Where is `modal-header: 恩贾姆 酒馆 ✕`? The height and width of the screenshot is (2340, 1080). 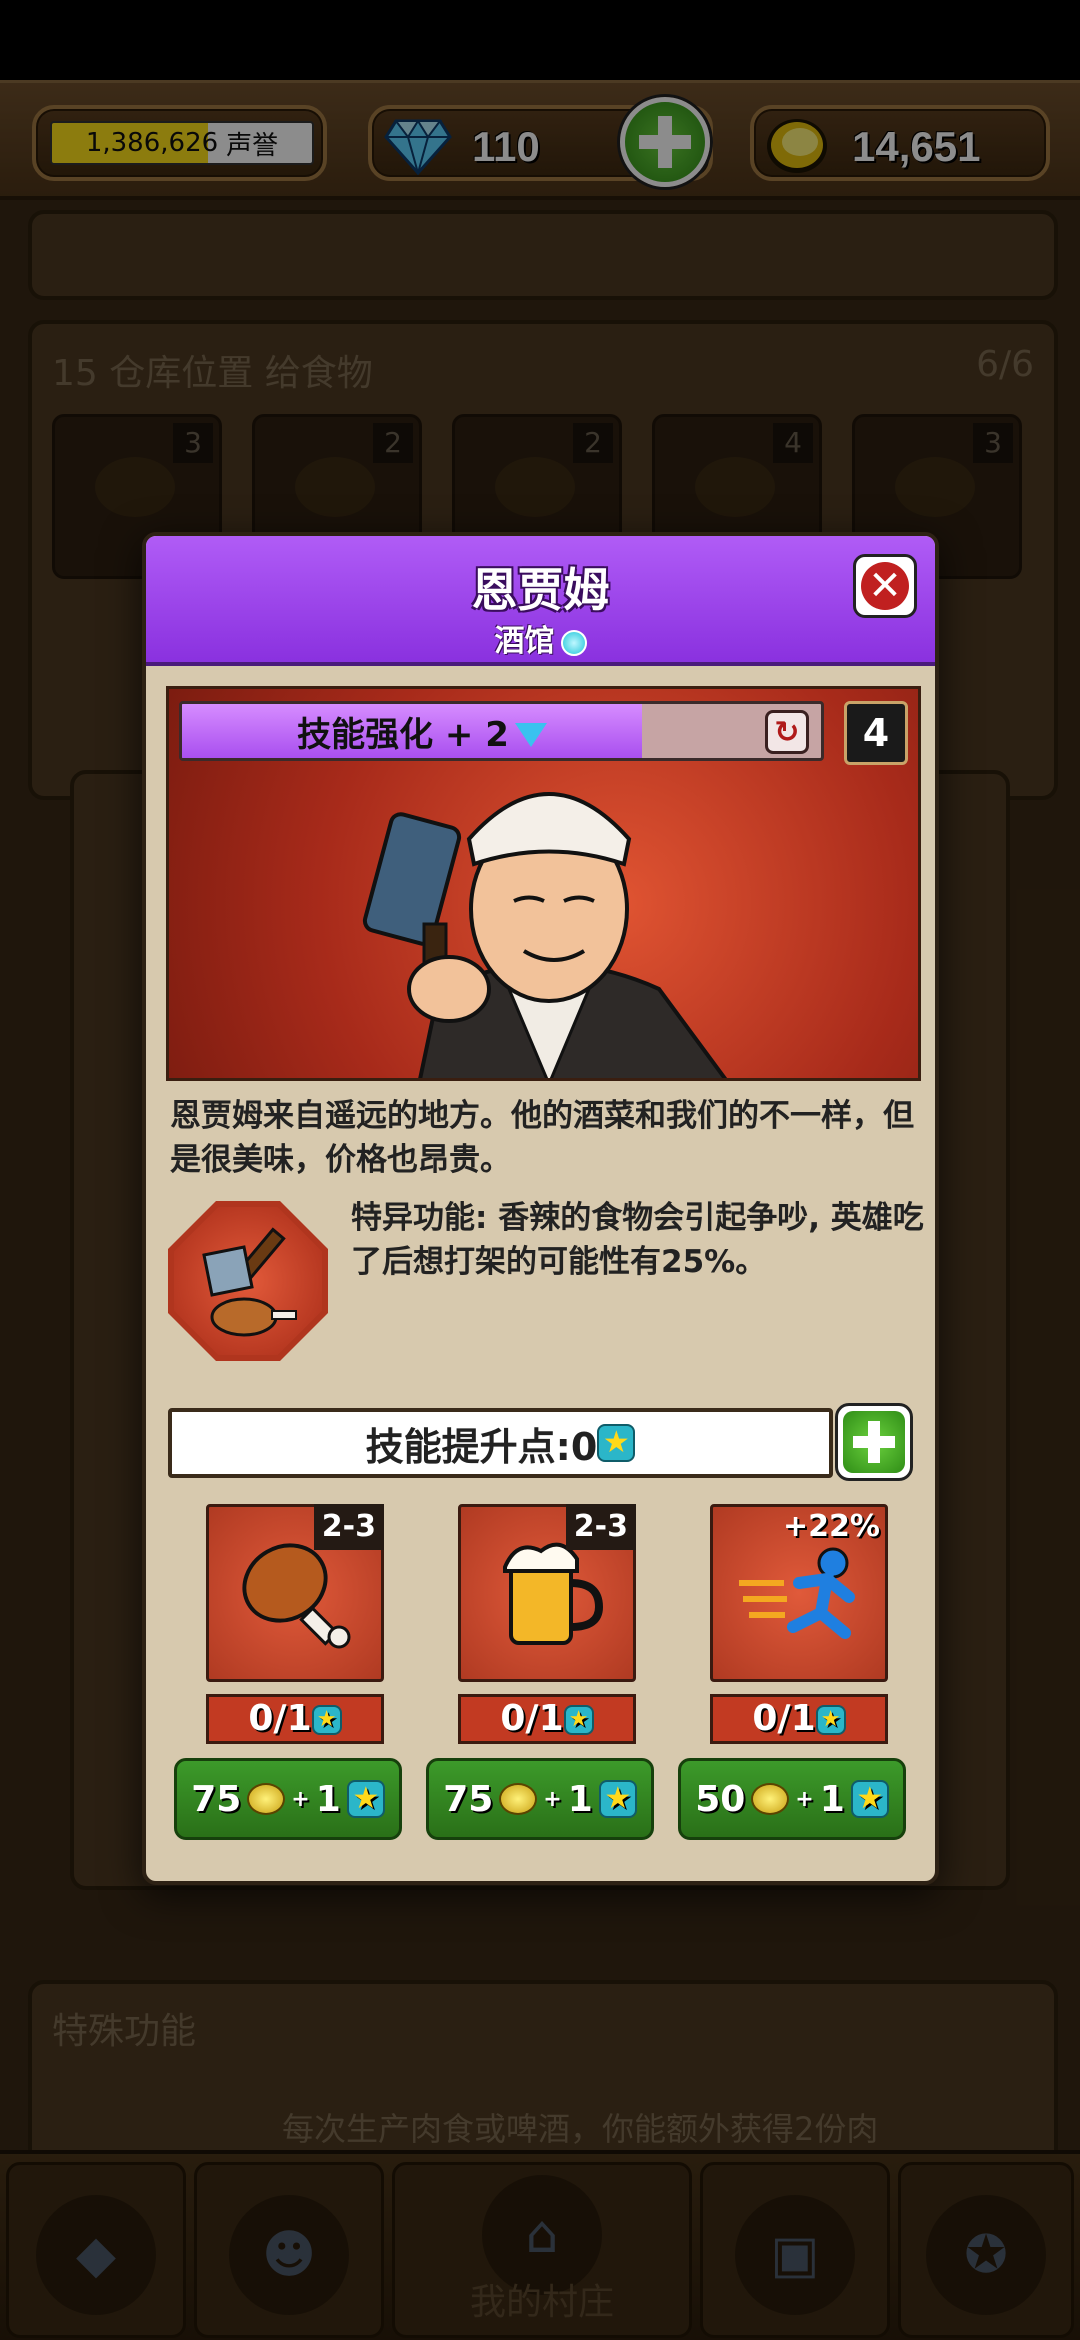
modal-header: 恩贾姆 酒馆 ✕ is located at coordinates (540, 601).